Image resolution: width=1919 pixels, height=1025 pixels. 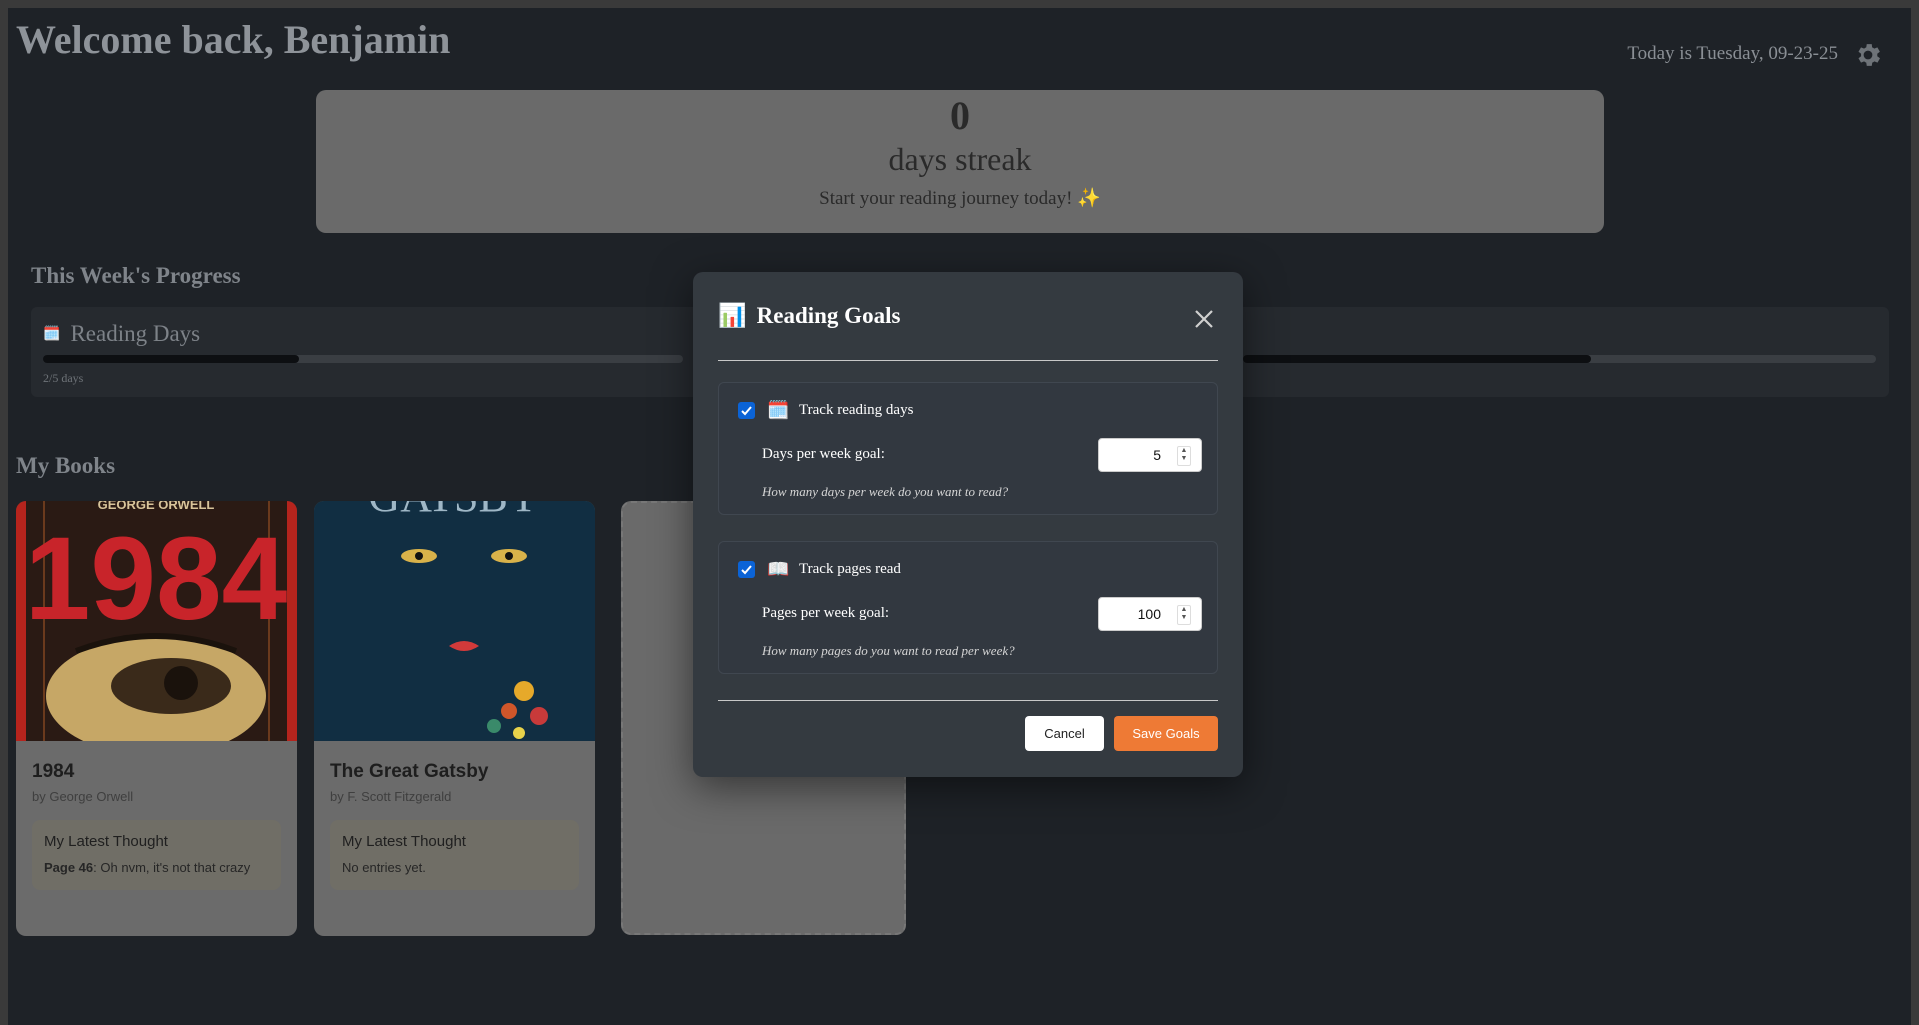 I want to click on goal-label: Track reading days, so click(x=856, y=410).